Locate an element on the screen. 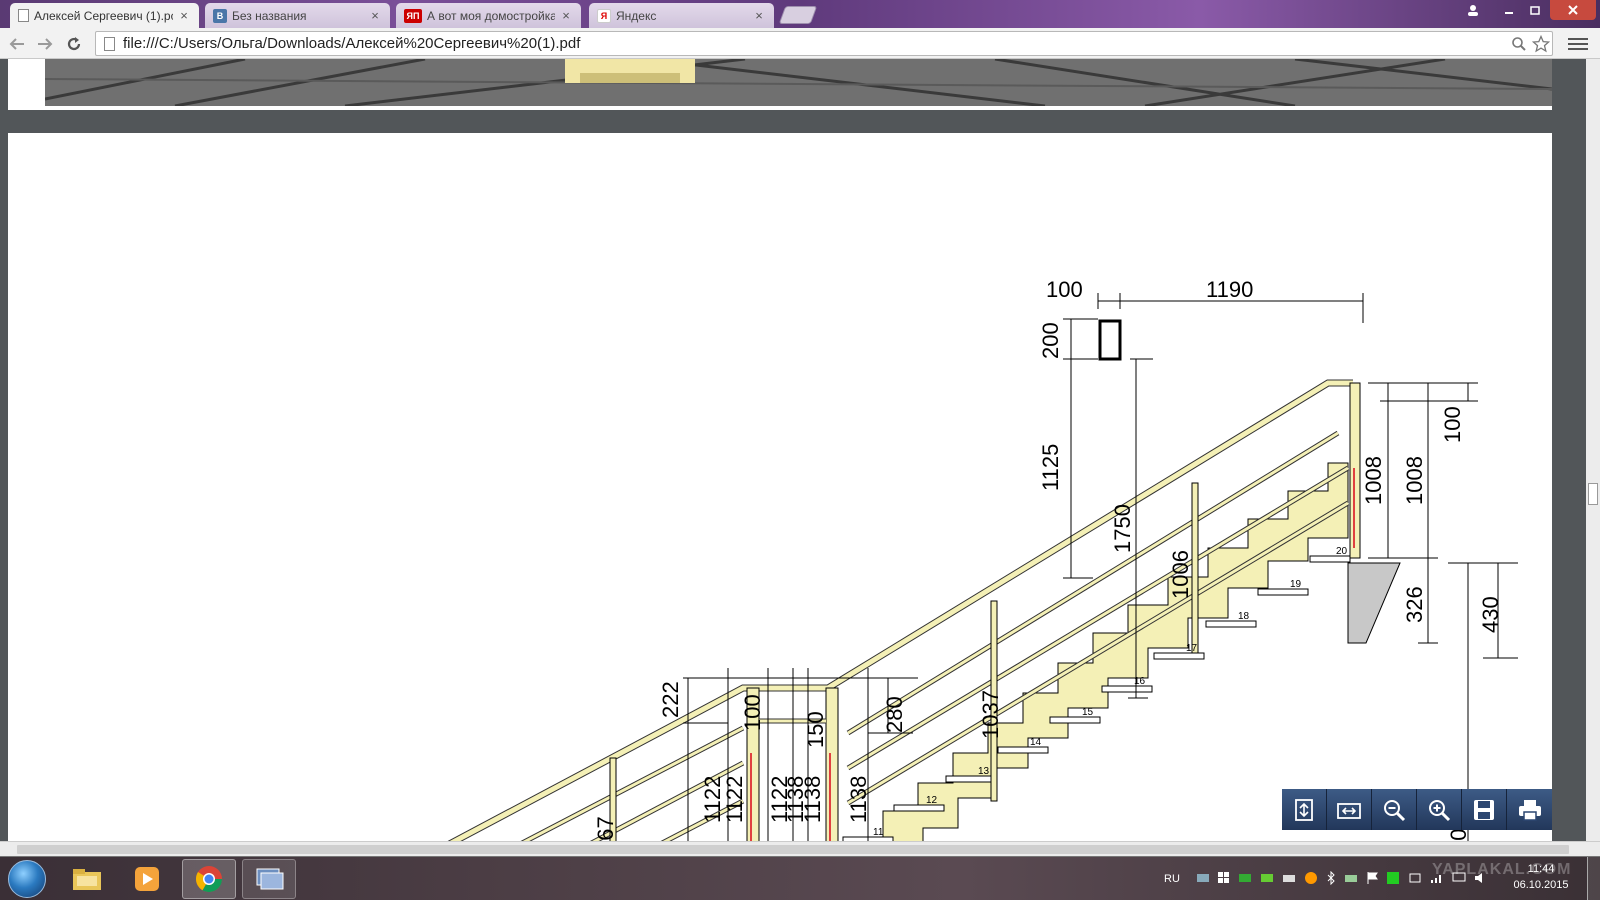 The image size is (1600, 900). show-desktop-button is located at coordinates (1593, 878).